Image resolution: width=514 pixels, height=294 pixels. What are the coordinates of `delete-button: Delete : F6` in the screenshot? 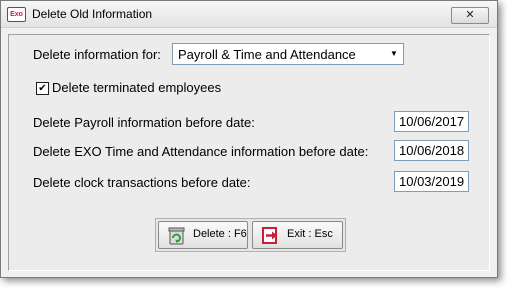 It's located at (203, 235).